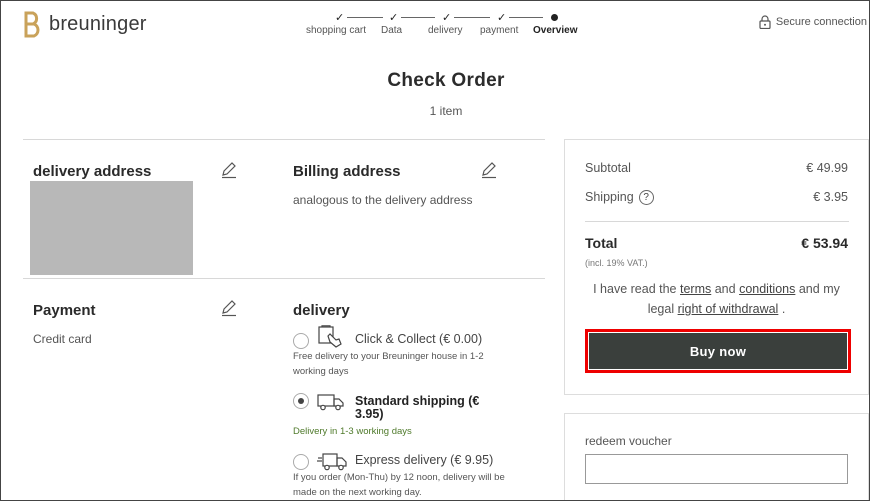 This screenshot has height=501, width=870. What do you see at coordinates (347, 171) in the screenshot?
I see `billing-address-title: Billing address` at bounding box center [347, 171].